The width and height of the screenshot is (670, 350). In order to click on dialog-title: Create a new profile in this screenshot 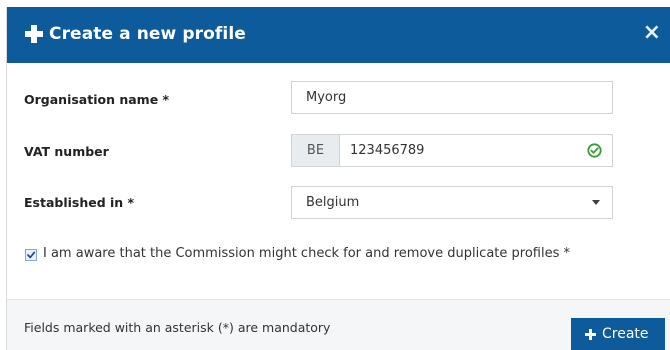, I will do `click(147, 34)`.